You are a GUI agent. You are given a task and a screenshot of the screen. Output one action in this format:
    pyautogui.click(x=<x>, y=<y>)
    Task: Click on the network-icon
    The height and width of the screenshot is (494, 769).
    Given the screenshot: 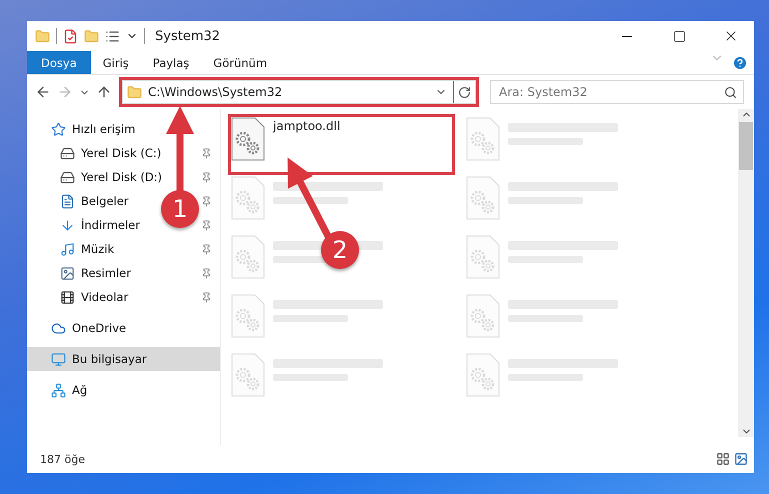 What is the action you would take?
    pyautogui.click(x=58, y=390)
    